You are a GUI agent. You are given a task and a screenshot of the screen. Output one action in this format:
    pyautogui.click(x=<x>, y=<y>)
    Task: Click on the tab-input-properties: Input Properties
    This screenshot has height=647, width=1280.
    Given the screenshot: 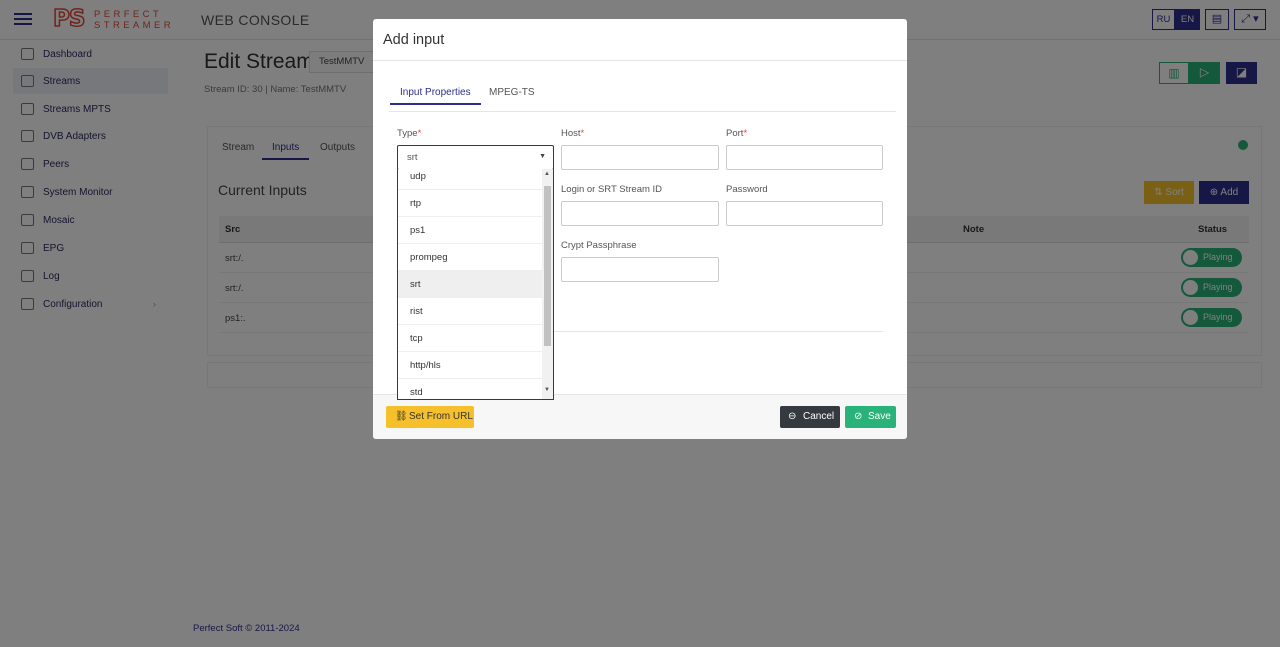 What is the action you would take?
    pyautogui.click(x=435, y=96)
    